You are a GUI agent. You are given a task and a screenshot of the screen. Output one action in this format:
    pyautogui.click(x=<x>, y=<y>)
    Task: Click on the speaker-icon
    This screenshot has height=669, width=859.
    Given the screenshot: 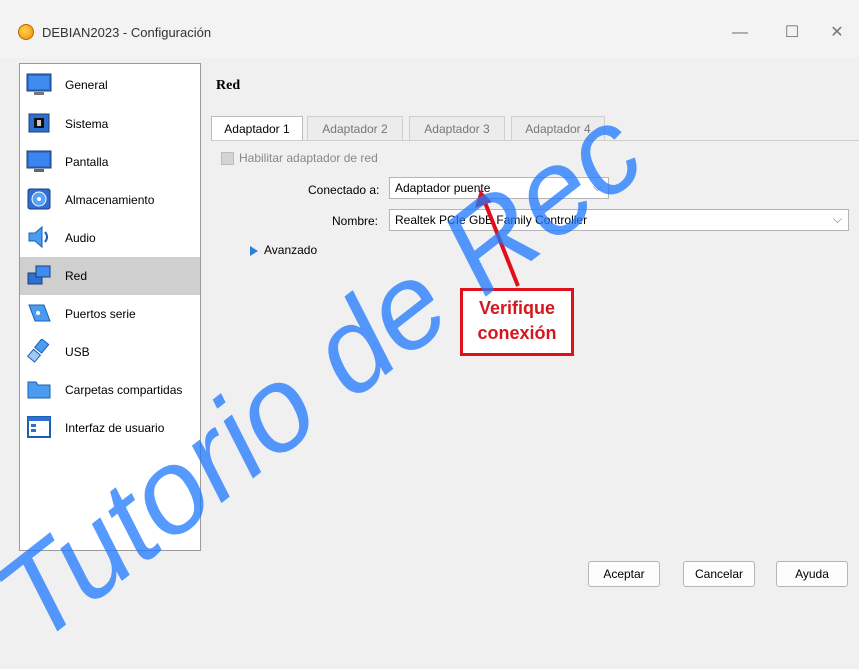 What is the action you would take?
    pyautogui.click(x=38, y=237)
    